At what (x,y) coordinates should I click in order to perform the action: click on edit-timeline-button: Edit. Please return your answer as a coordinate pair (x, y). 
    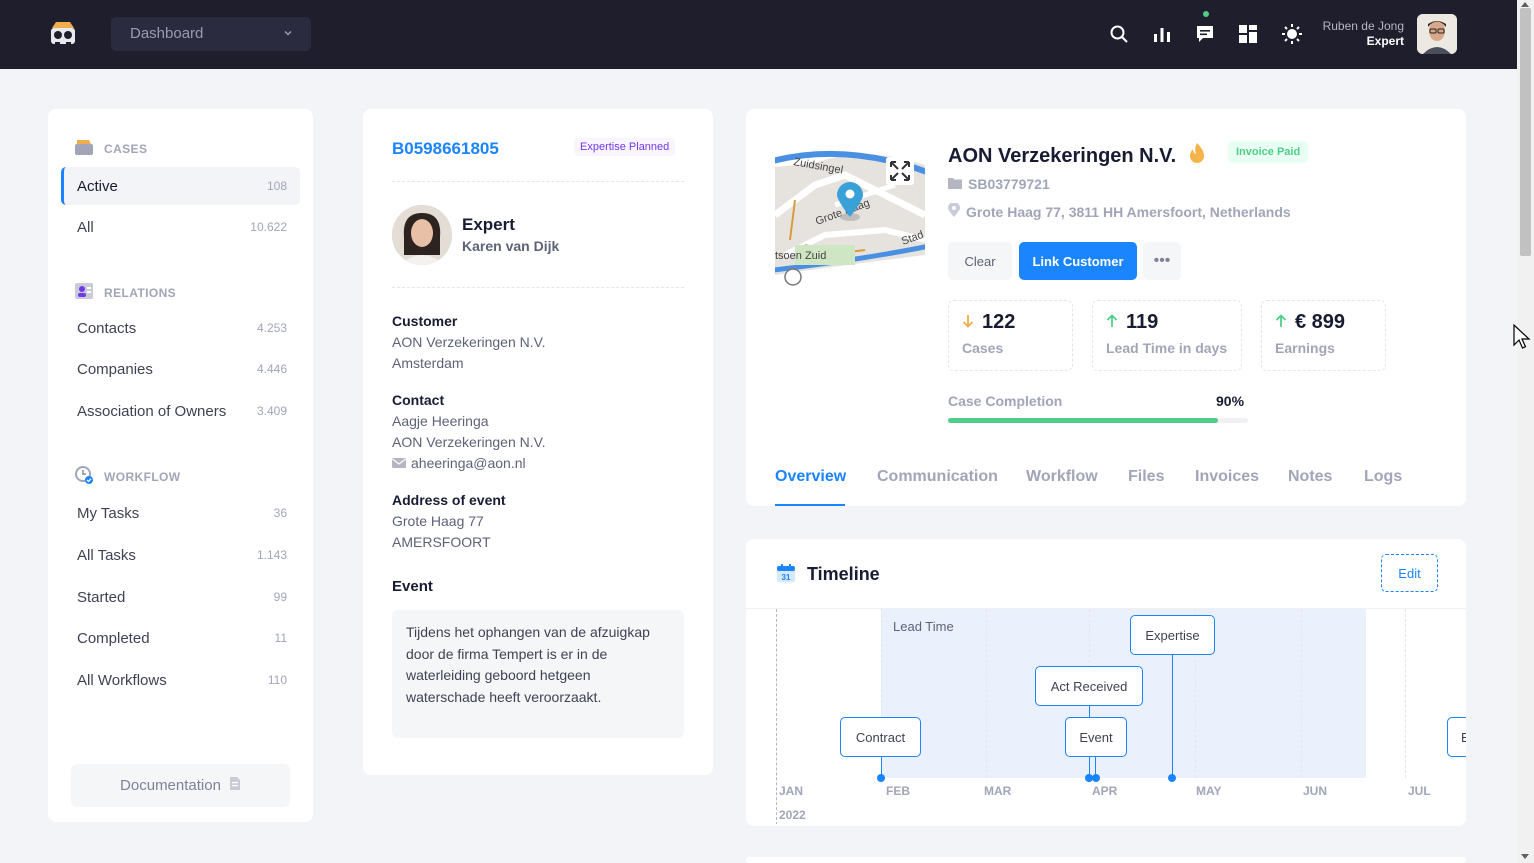
    Looking at the image, I should click on (1409, 573).